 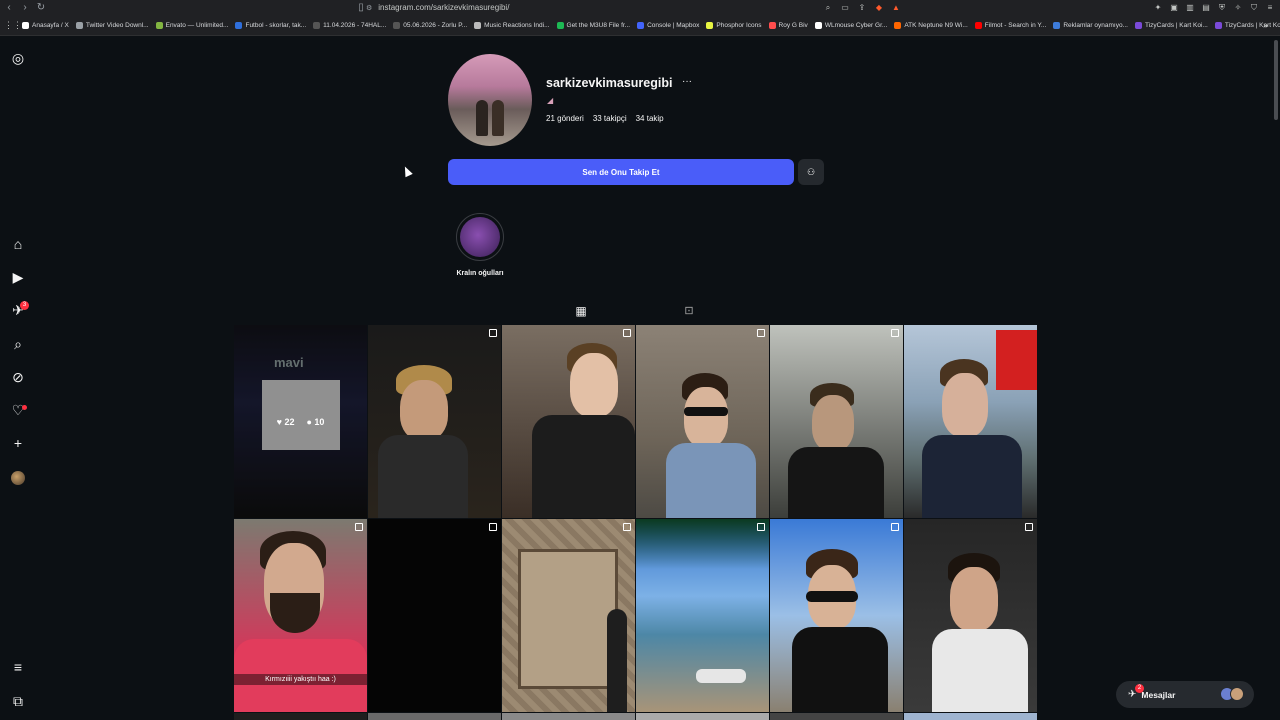 I want to click on url-text: instagram.com/sarkizevkimasuregibi/, so click(x=444, y=7).